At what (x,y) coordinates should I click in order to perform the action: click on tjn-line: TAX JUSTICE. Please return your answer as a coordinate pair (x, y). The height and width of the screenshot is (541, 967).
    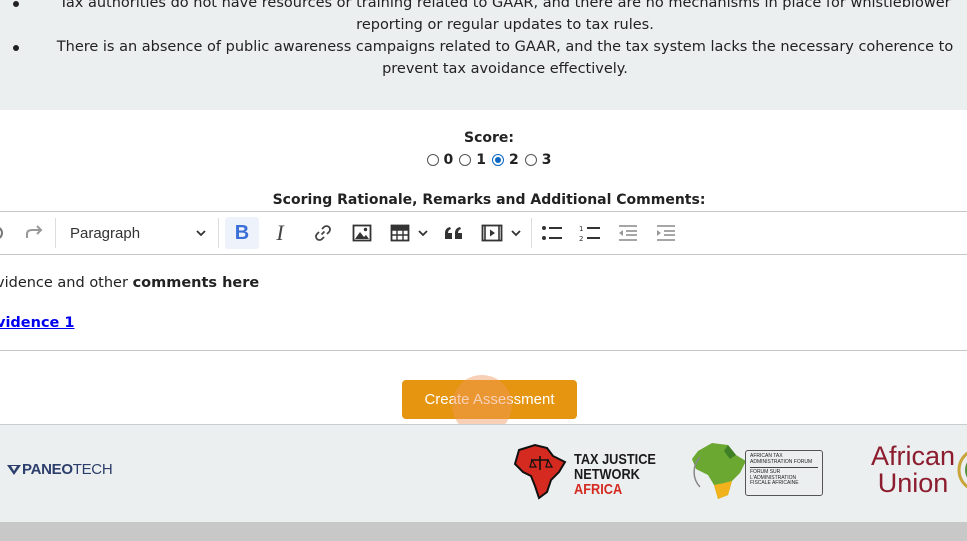
    Looking at the image, I should click on (615, 459).